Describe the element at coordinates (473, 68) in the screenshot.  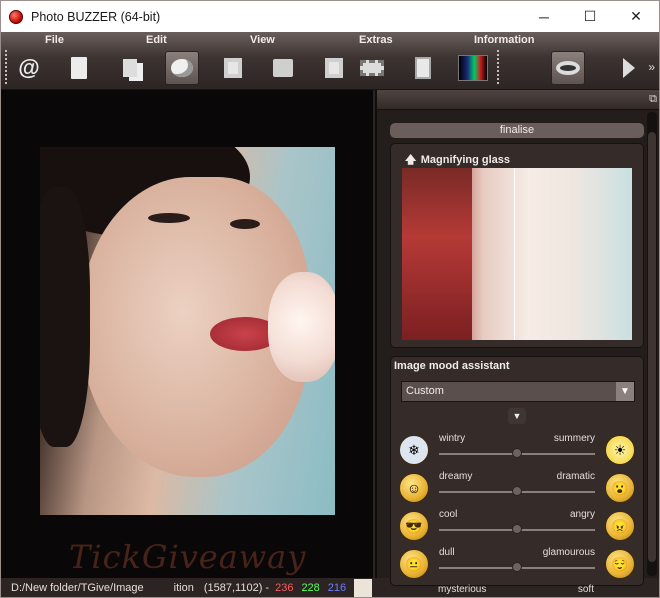
I see `histogram-icon` at that location.